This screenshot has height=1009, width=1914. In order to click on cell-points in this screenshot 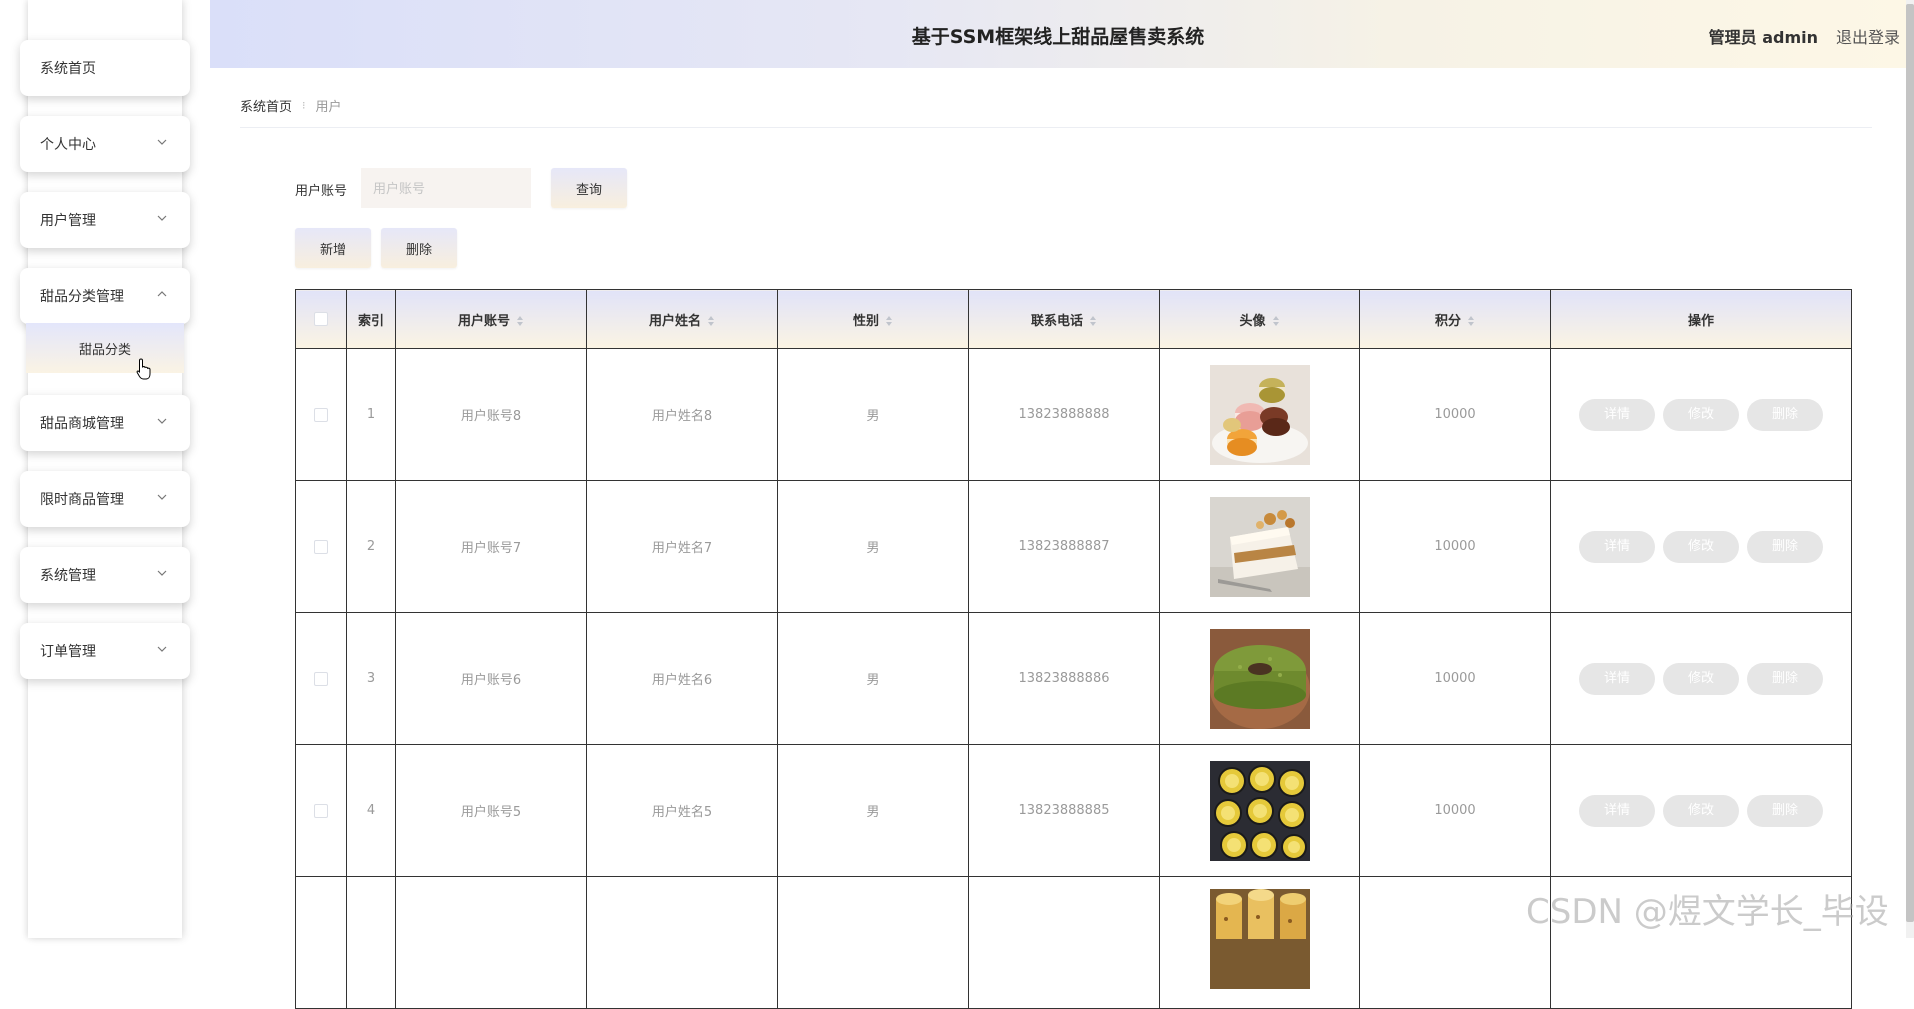, I will do `click(1455, 942)`.